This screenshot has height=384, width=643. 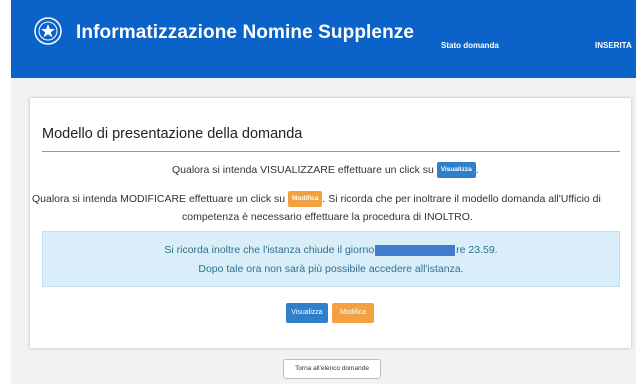 I want to click on notice-line-1-end: re 23.59., so click(x=477, y=250).